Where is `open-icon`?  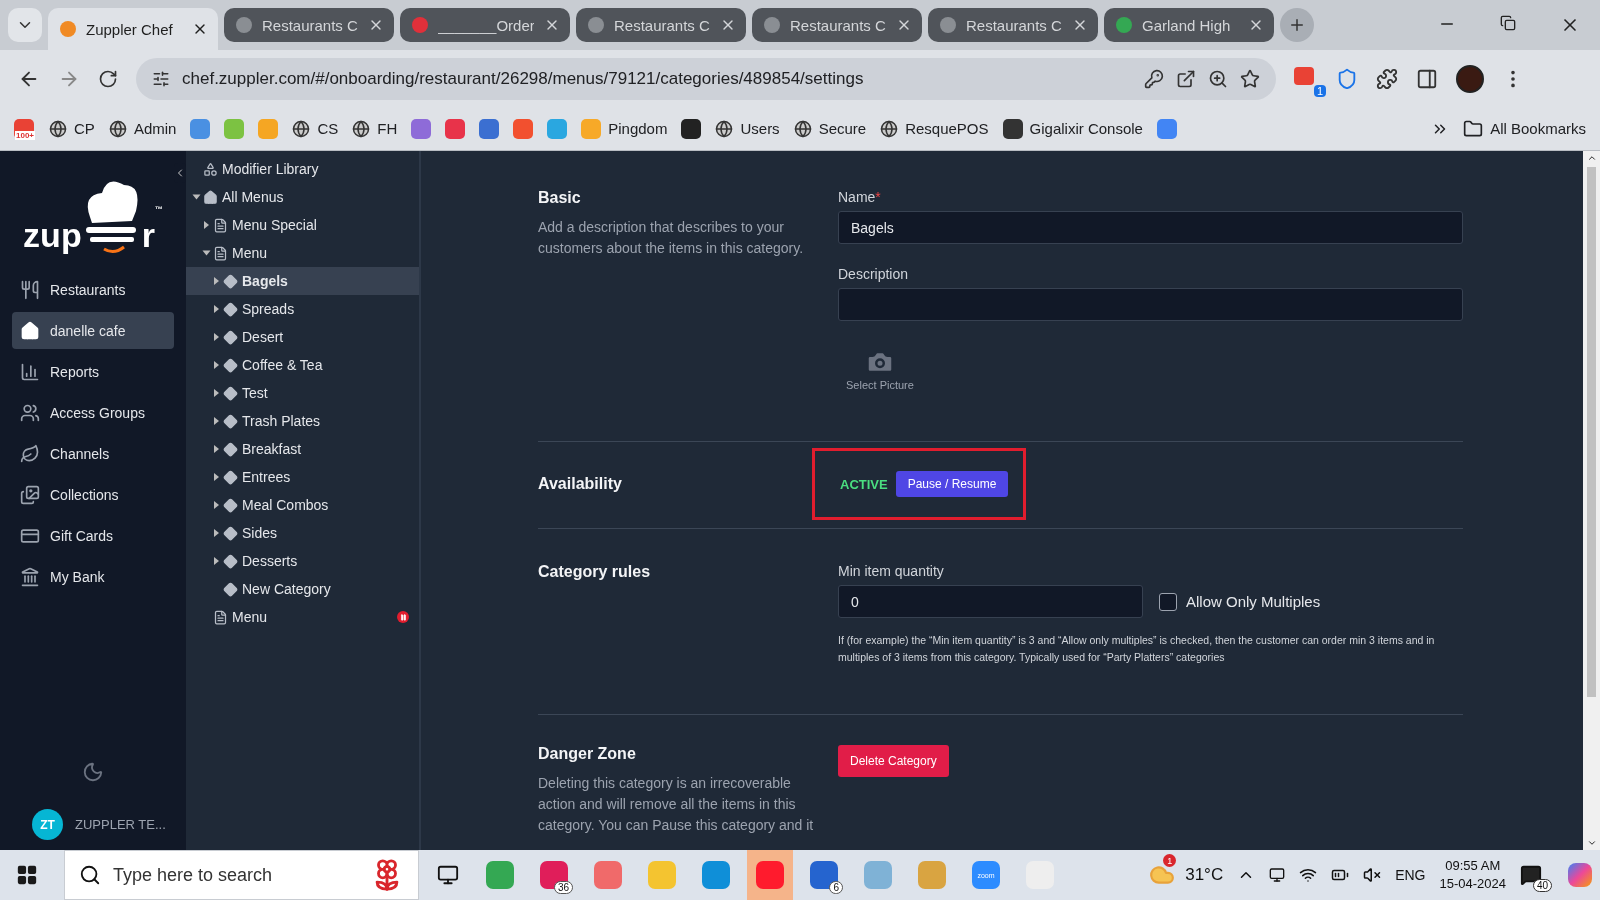 open-icon is located at coordinates (1186, 78).